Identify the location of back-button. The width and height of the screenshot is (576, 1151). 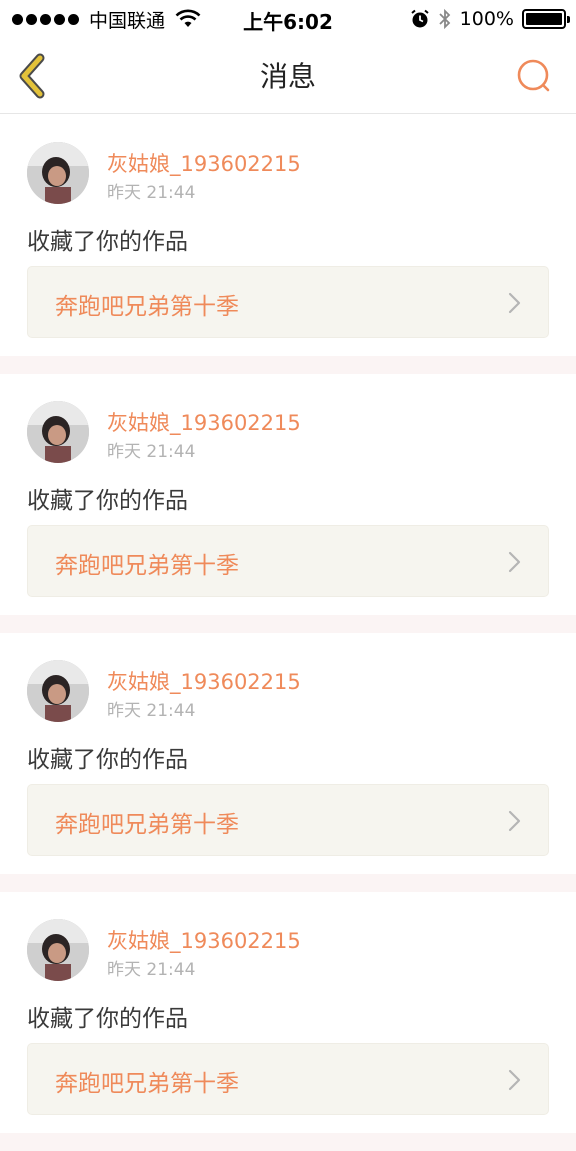
(34, 76).